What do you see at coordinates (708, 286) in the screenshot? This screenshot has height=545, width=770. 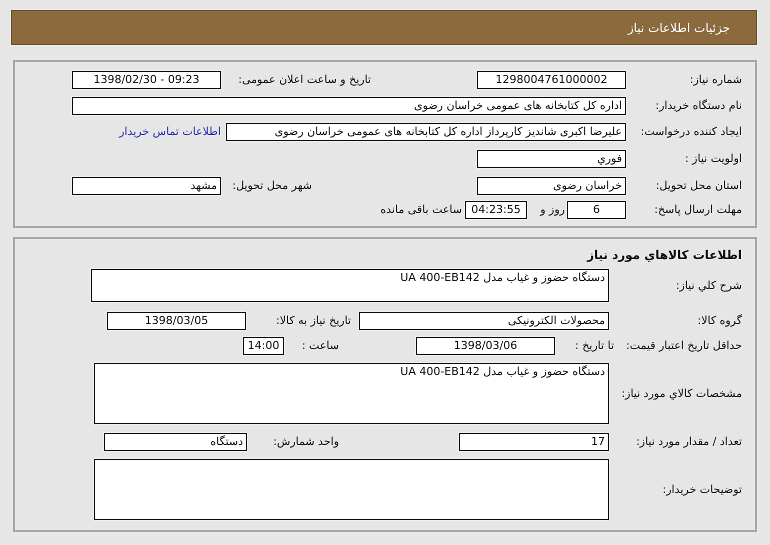 I see `field-label: شرح کلي نياز:` at bounding box center [708, 286].